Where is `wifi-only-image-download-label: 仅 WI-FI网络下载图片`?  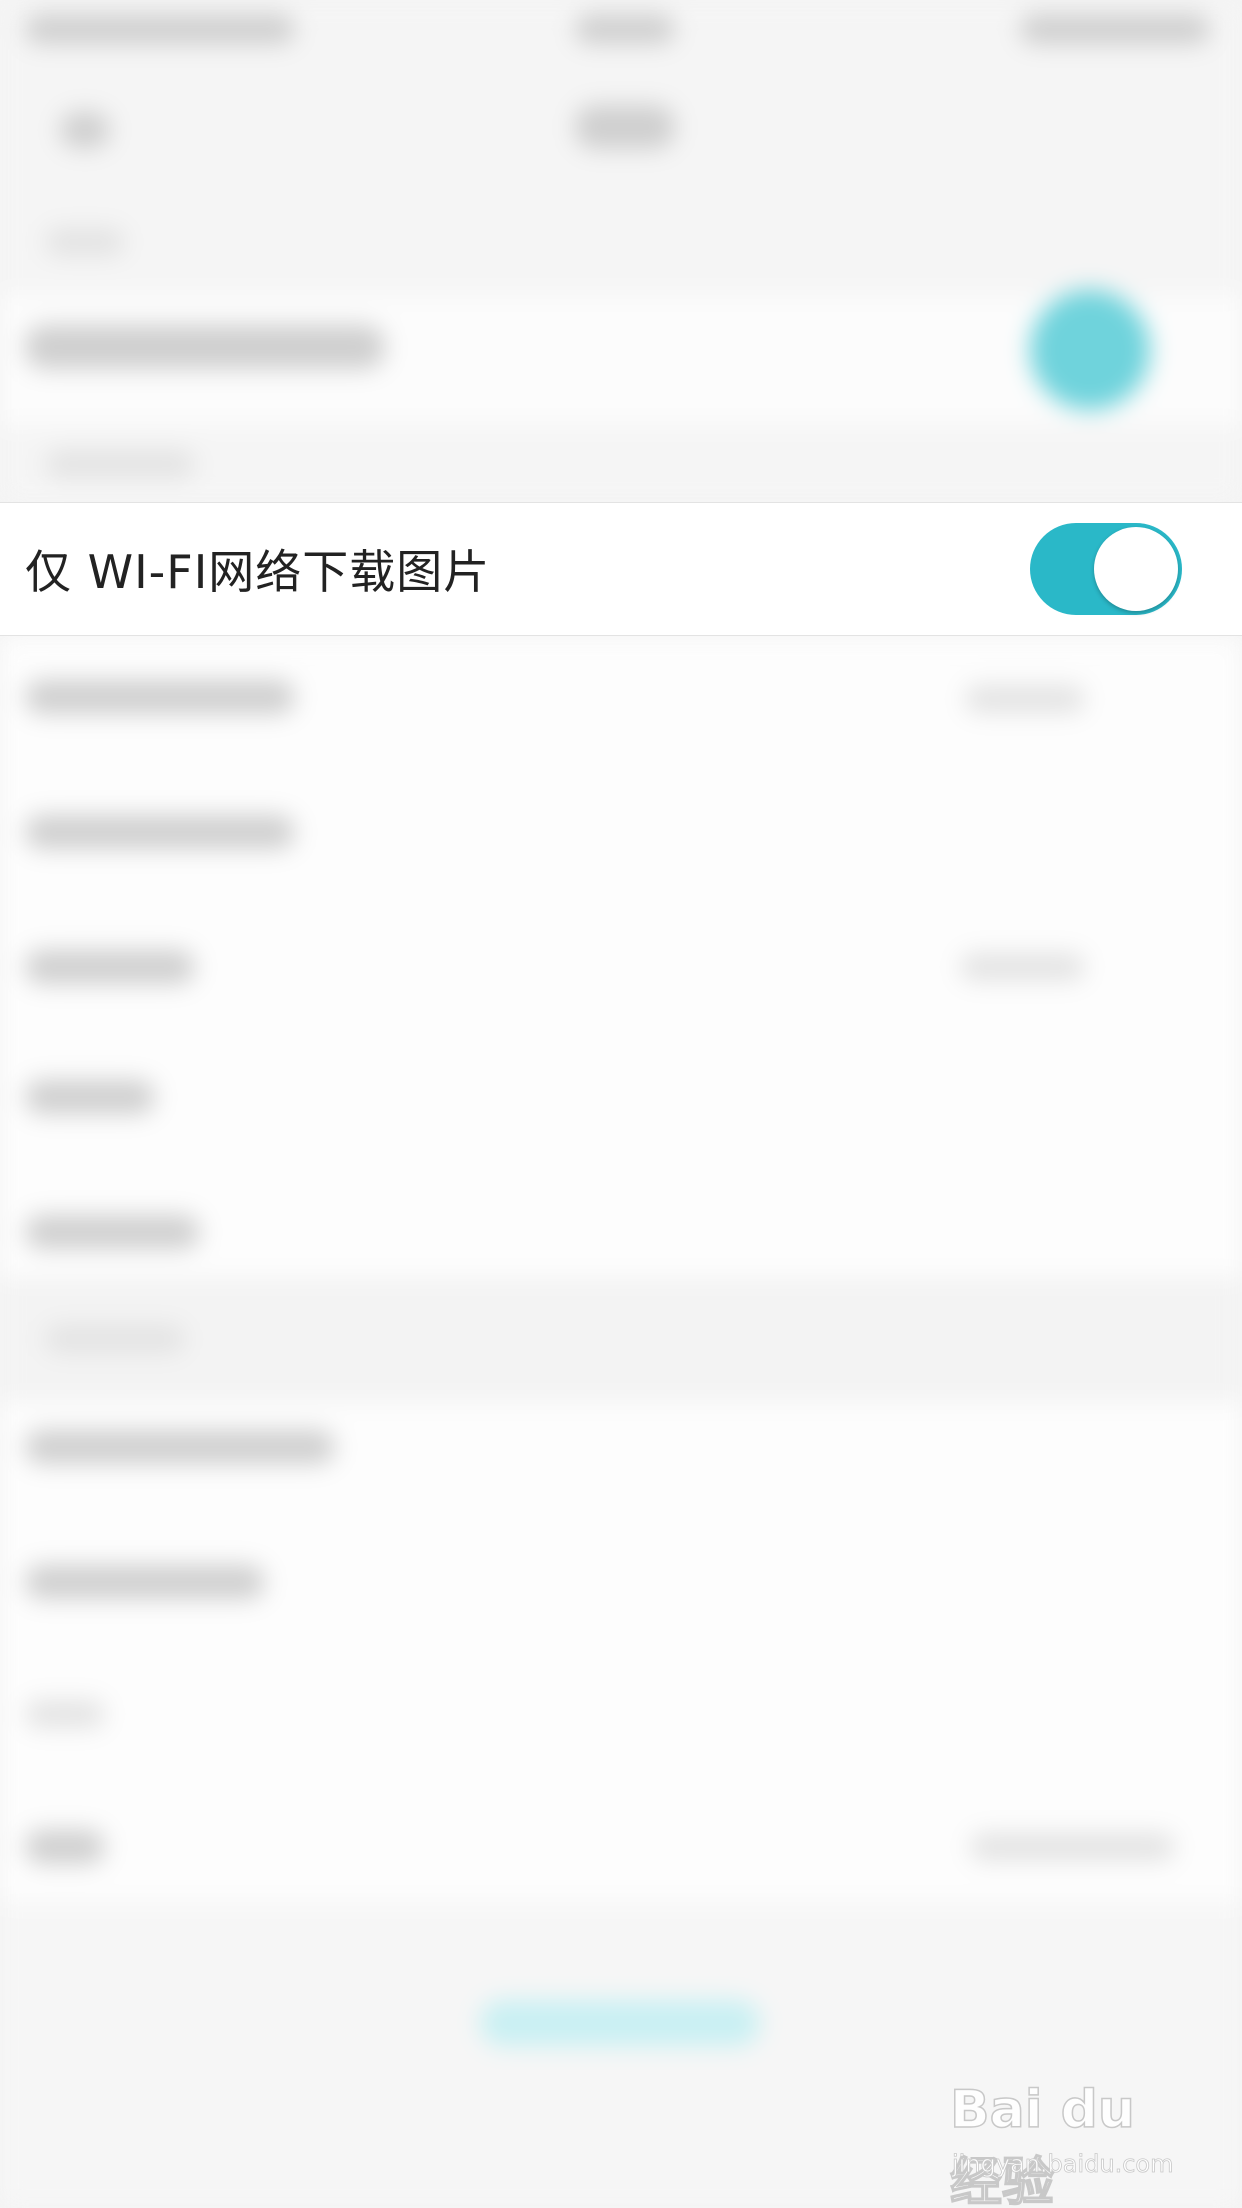 wifi-only-image-download-label: 仅 WI-FI网络下载图片 is located at coordinates (258, 572).